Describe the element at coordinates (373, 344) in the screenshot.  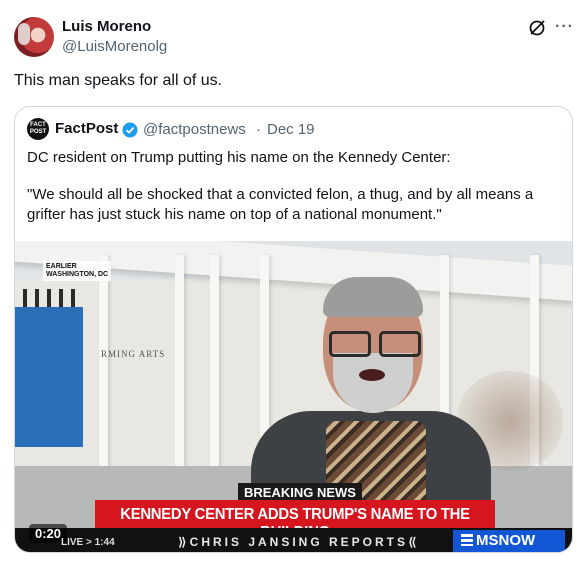
I see `glasses` at that location.